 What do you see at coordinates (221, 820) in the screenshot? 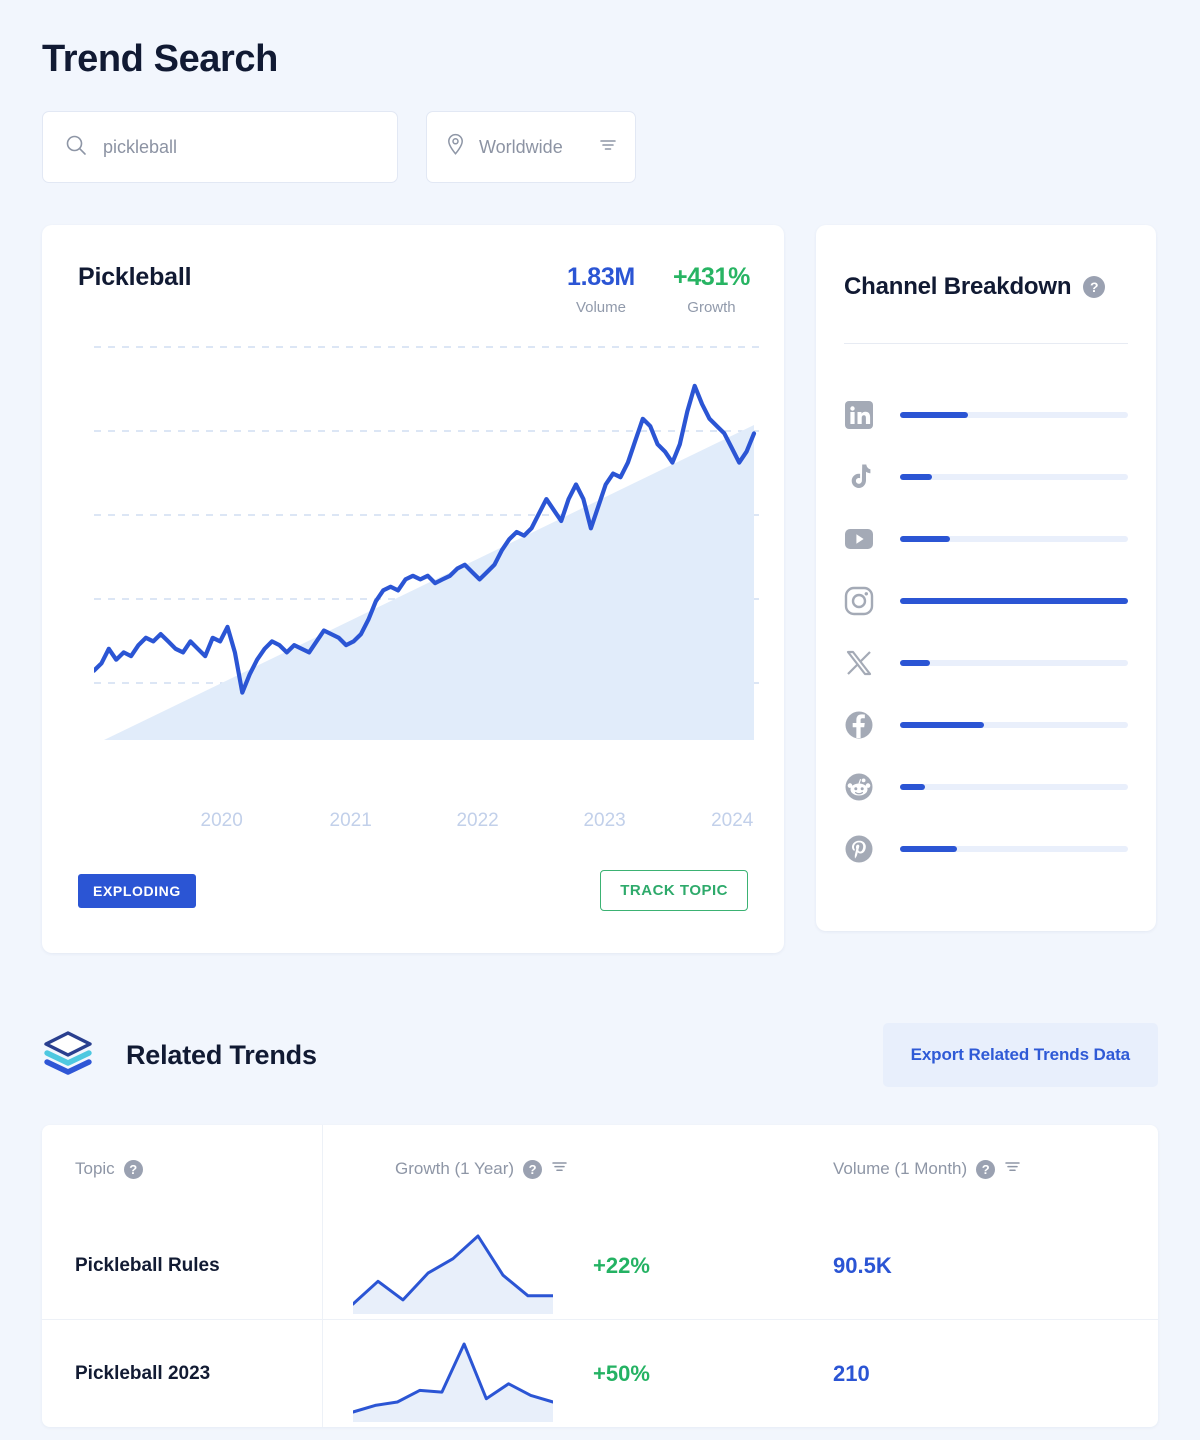
I see `x-tick-2020: 2020` at bounding box center [221, 820].